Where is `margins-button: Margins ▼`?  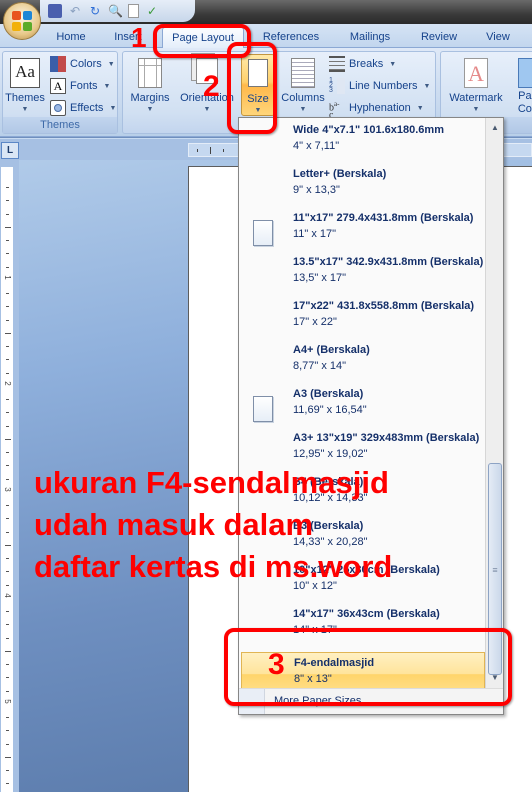
margins-button: Margins ▼ is located at coordinates (150, 85).